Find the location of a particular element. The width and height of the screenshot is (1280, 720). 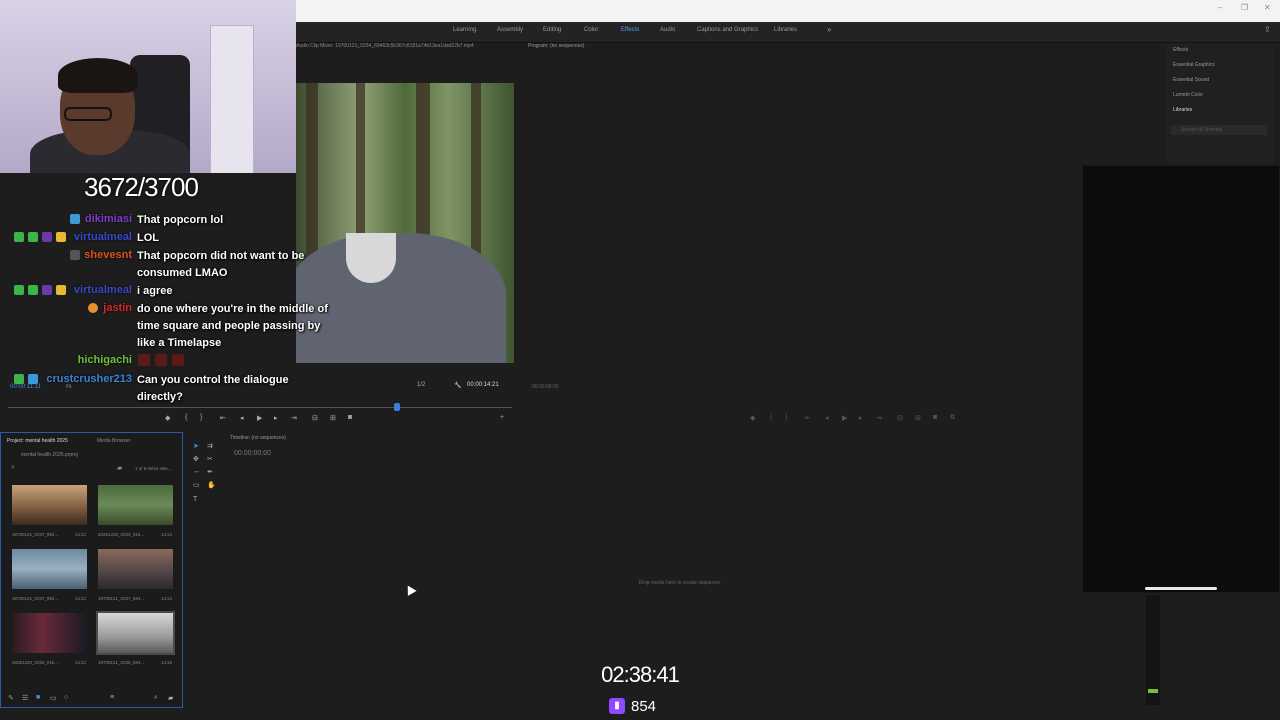

freeform-view-icon: ▭ is located at coordinates (53, 698).